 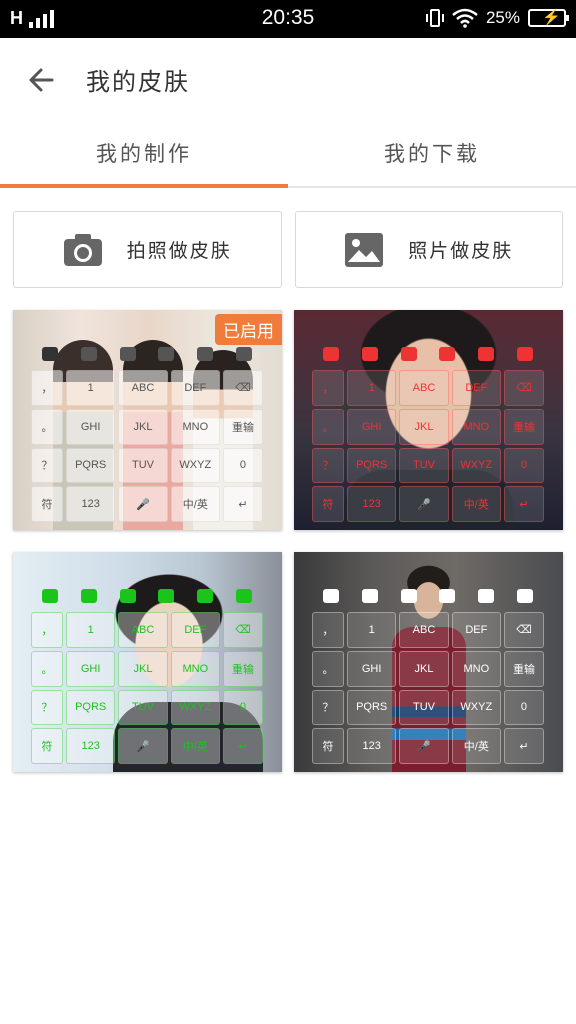 What do you see at coordinates (288, 249) in the screenshot?
I see `create-skin-actions: 拍照做皮肤 照片做皮肤` at bounding box center [288, 249].